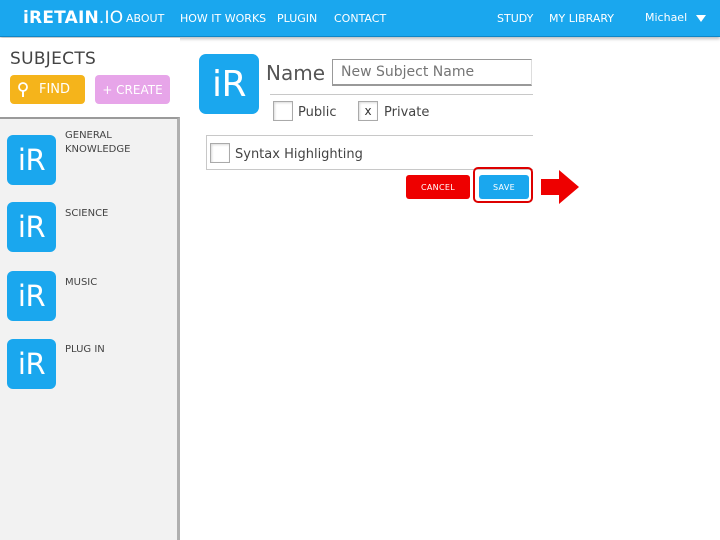  I want to click on sidebar-item-label: SCIENCE, so click(87, 213).